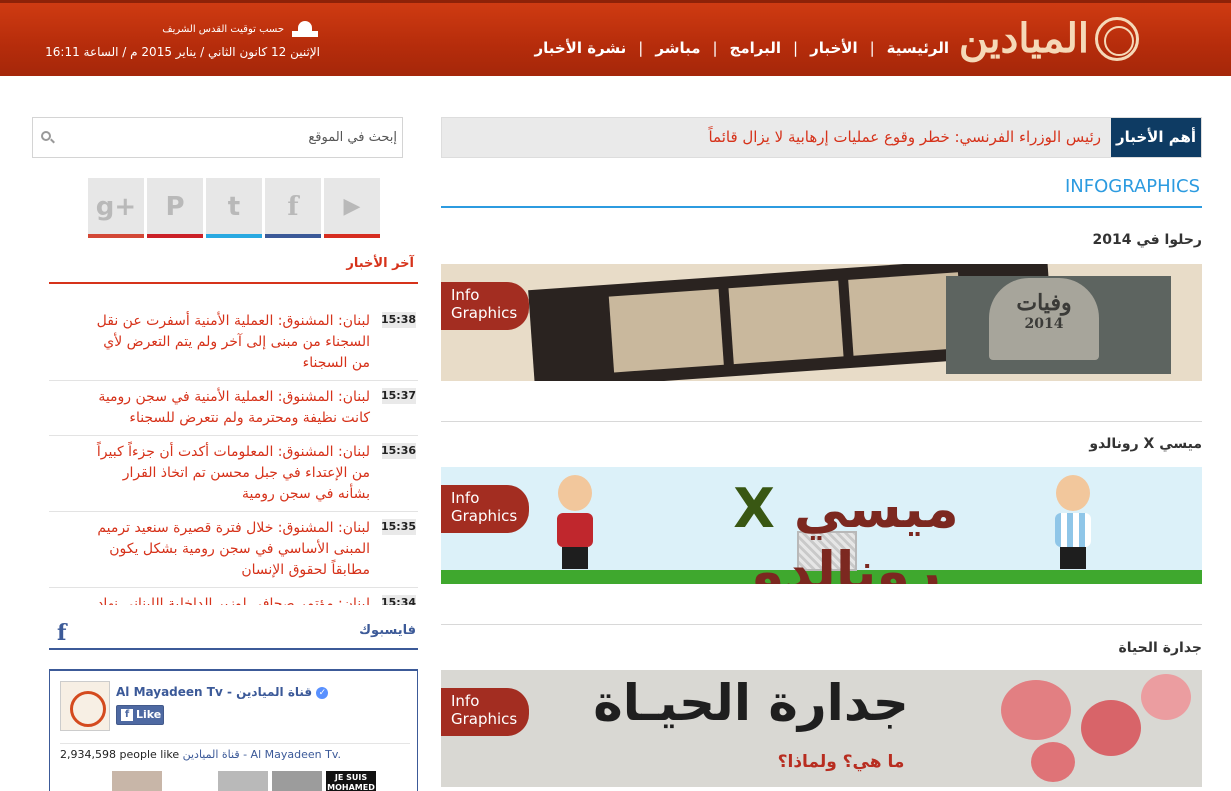  I want to click on google-plus-icon: g+, so click(116, 208).